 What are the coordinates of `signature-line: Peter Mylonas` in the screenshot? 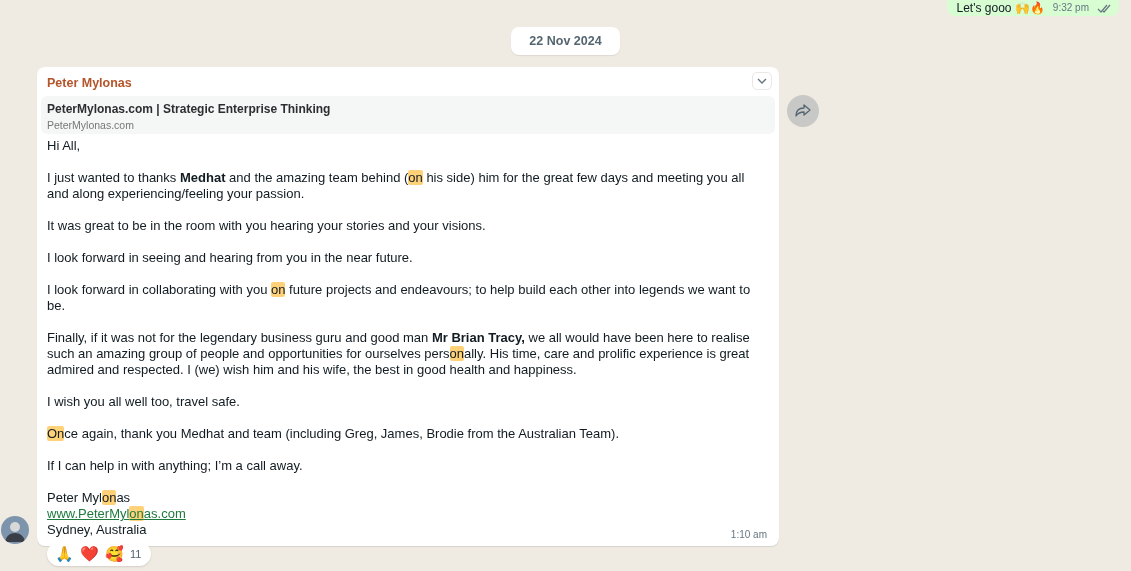 It's located at (89, 498).